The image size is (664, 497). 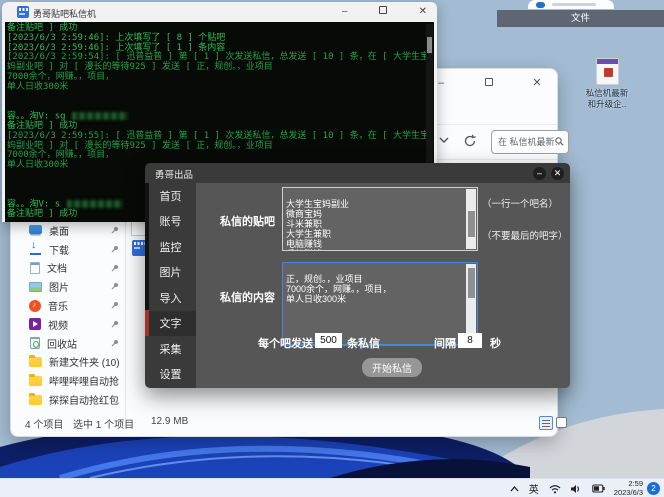 I want to click on content-scrollbar, so click(x=471, y=303).